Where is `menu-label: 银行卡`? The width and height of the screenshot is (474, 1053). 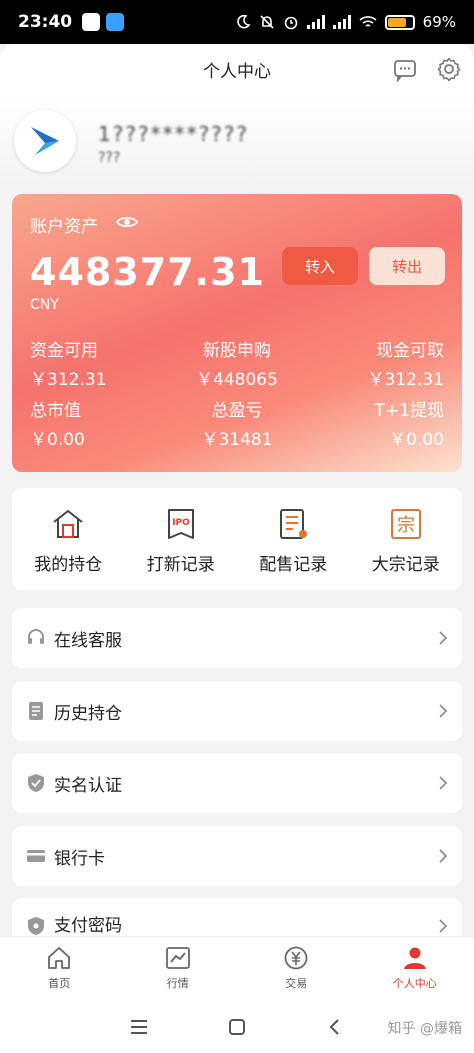
menu-label: 银行卡 is located at coordinates (79, 858).